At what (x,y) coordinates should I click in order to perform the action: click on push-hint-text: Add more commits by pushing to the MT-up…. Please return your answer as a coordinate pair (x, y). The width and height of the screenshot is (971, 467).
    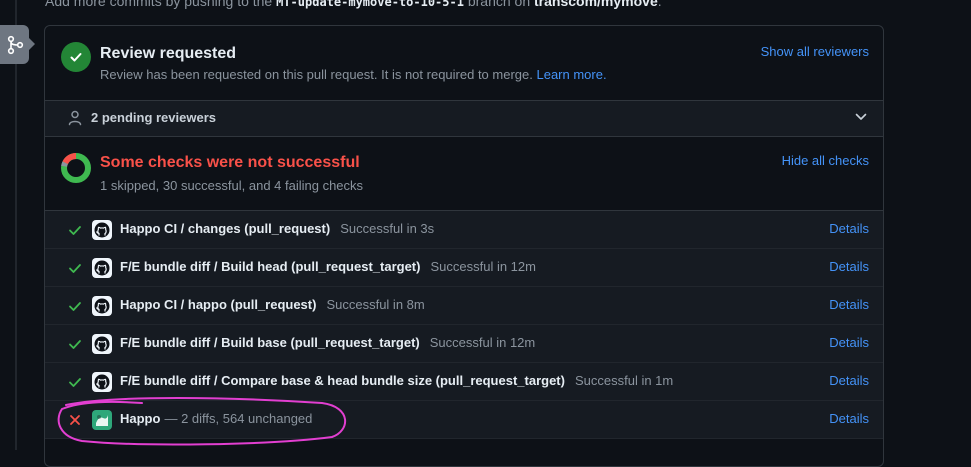
    Looking at the image, I should click on (353, 5).